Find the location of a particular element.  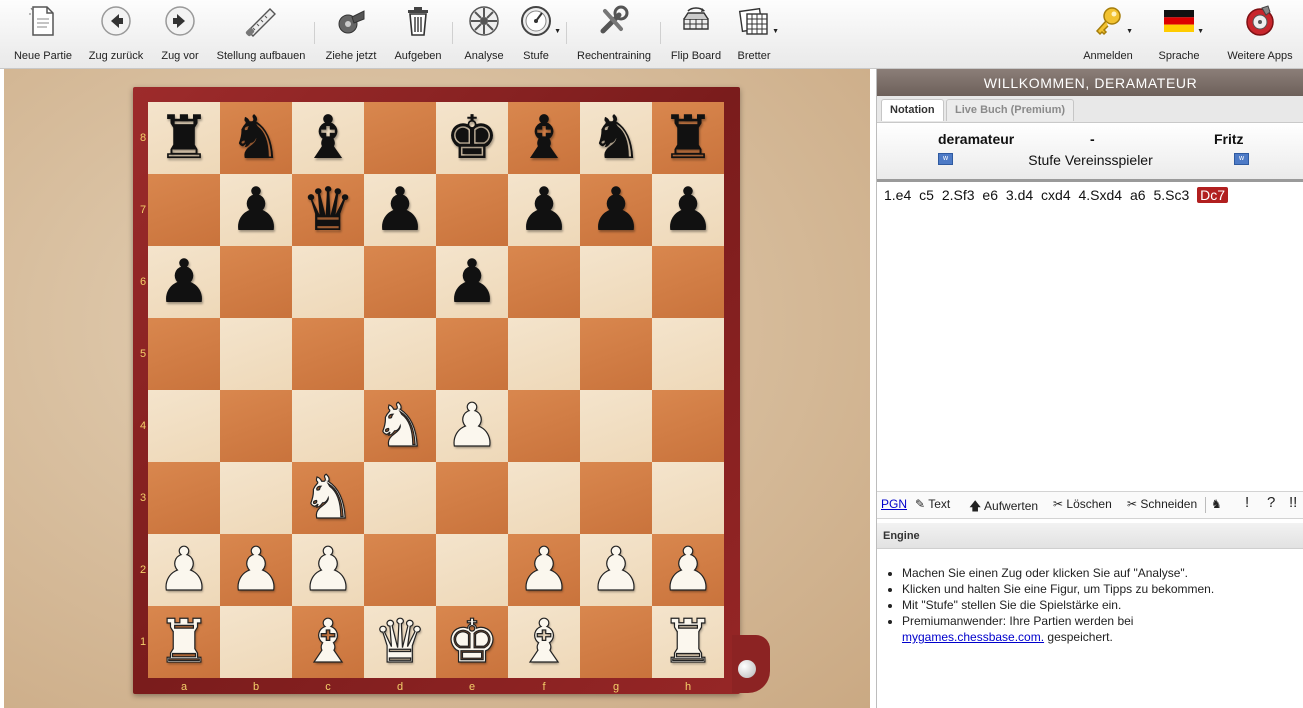

square-c3: ♞ is located at coordinates (328, 498).